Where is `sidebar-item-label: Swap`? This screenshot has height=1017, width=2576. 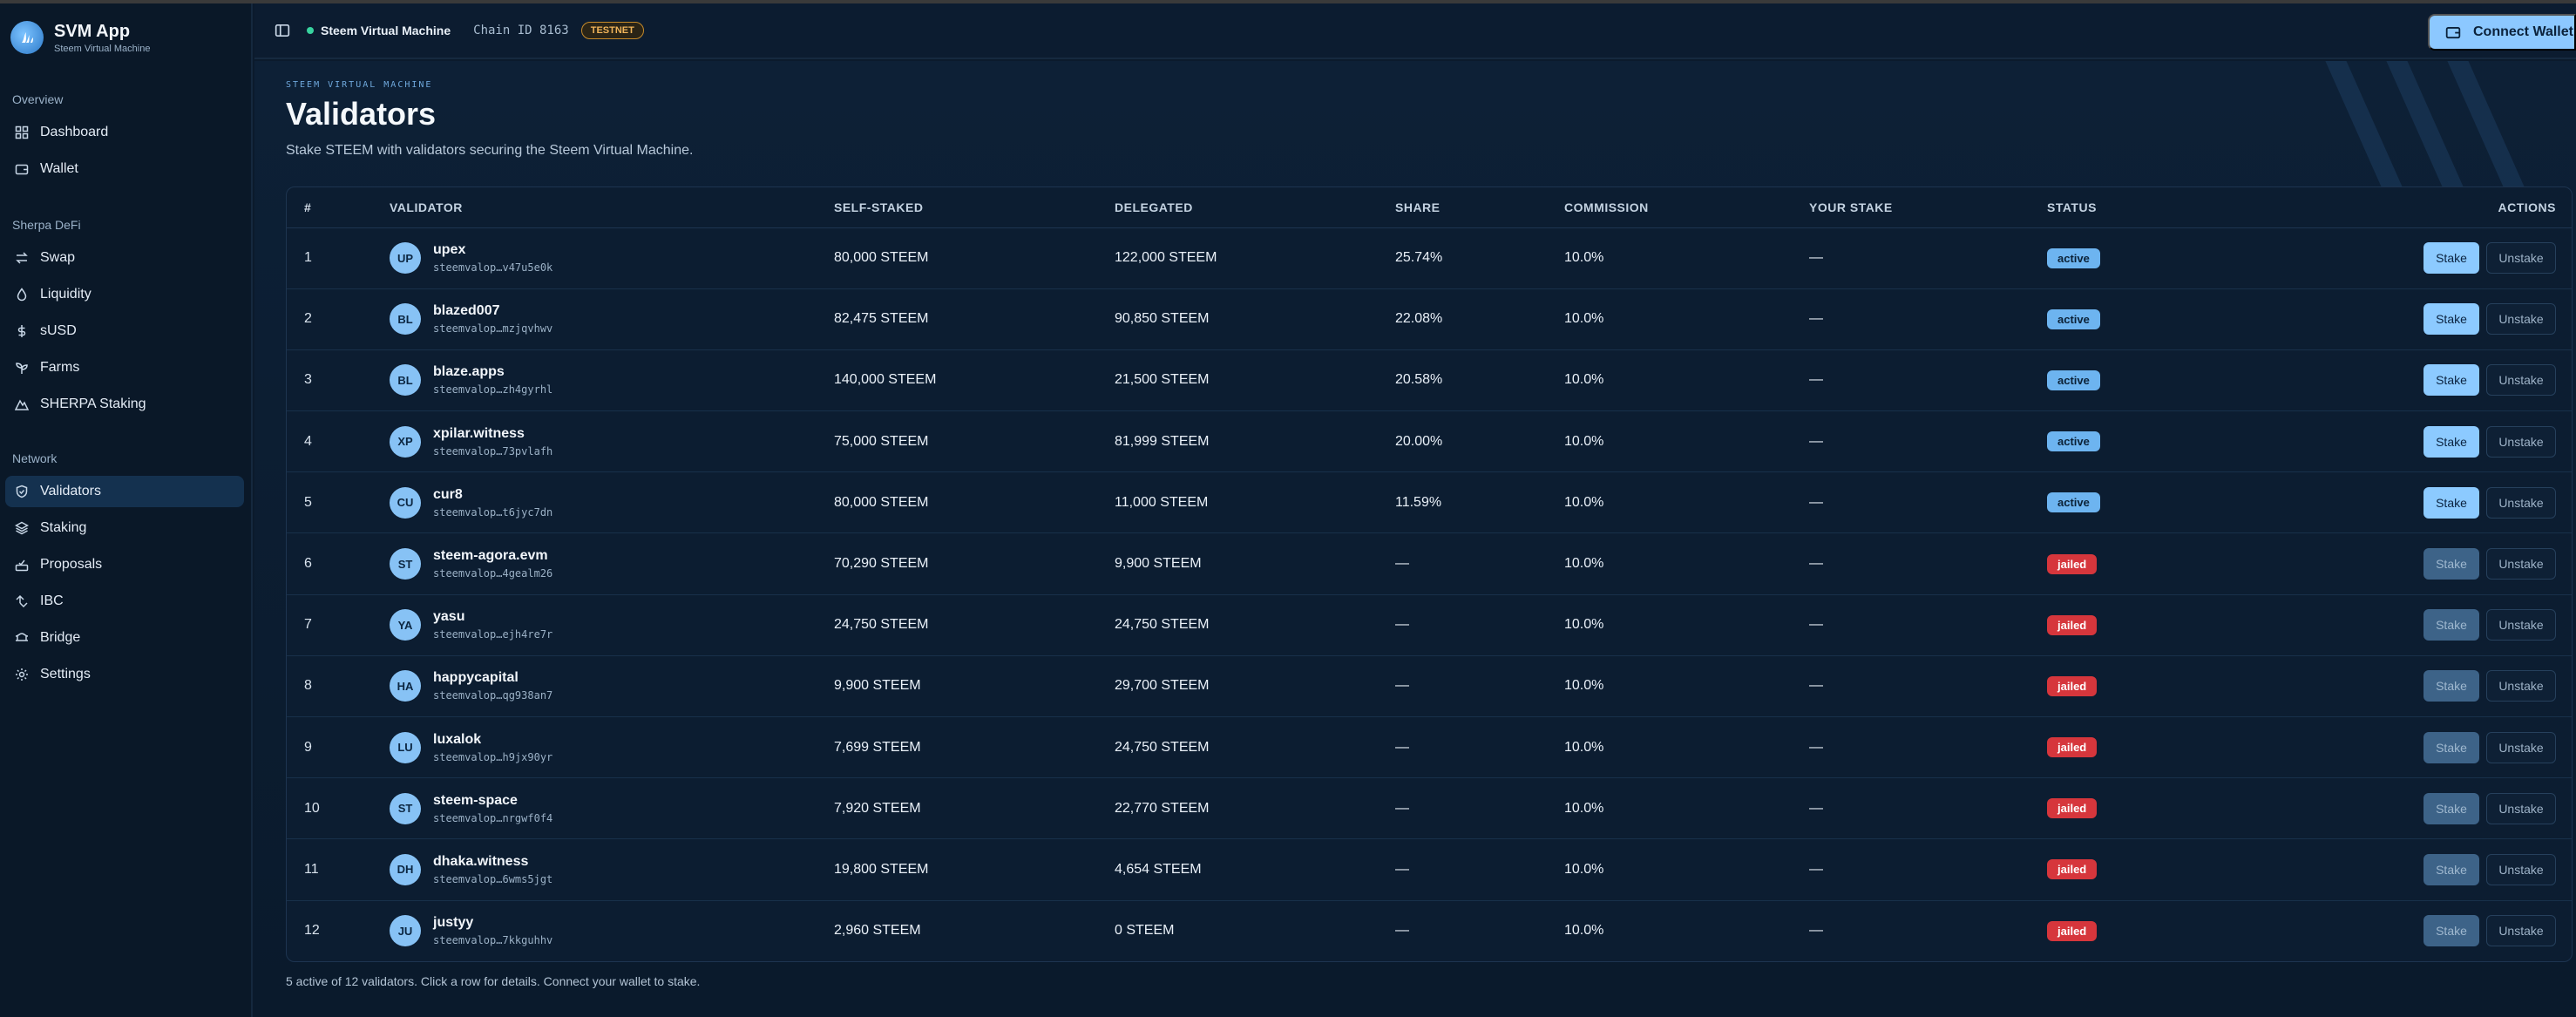
sidebar-item-label: Swap is located at coordinates (58, 257).